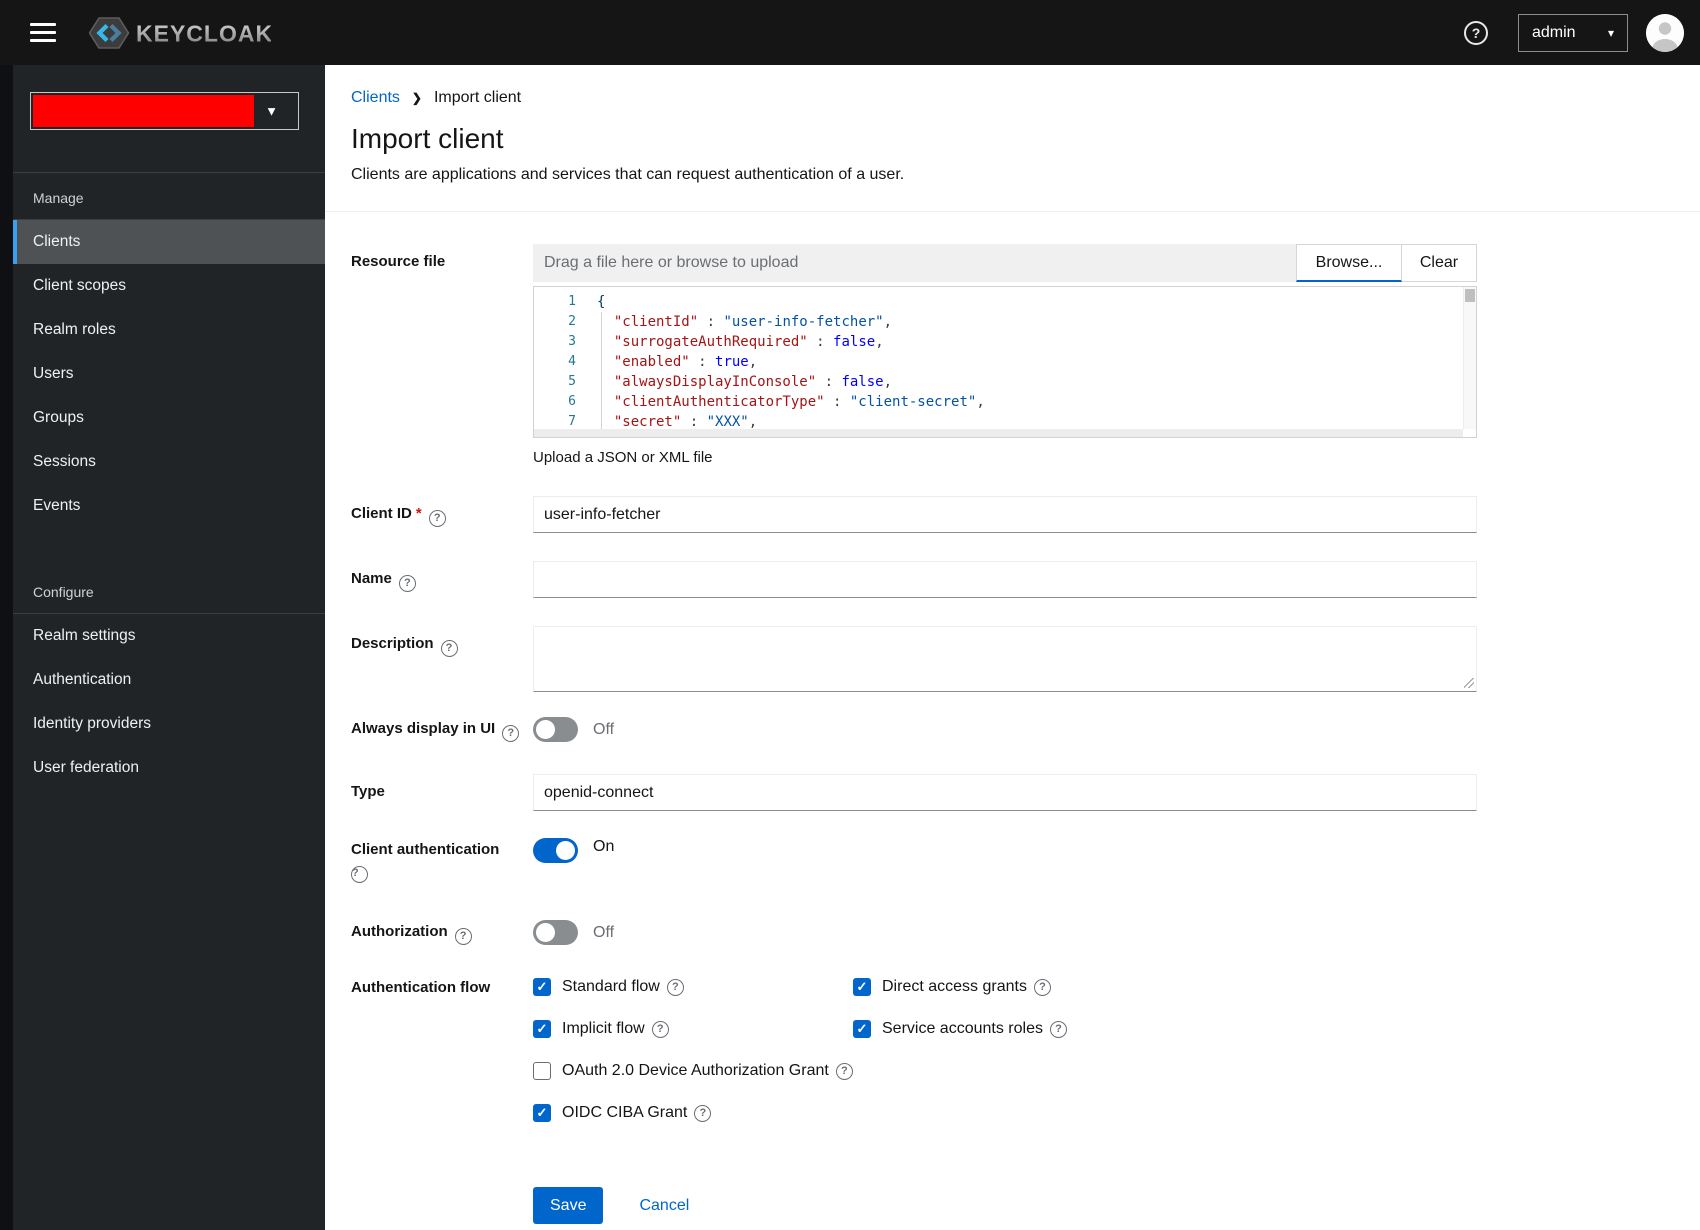 The height and width of the screenshot is (1230, 1700). I want to click on line-number: 2, so click(572, 321).